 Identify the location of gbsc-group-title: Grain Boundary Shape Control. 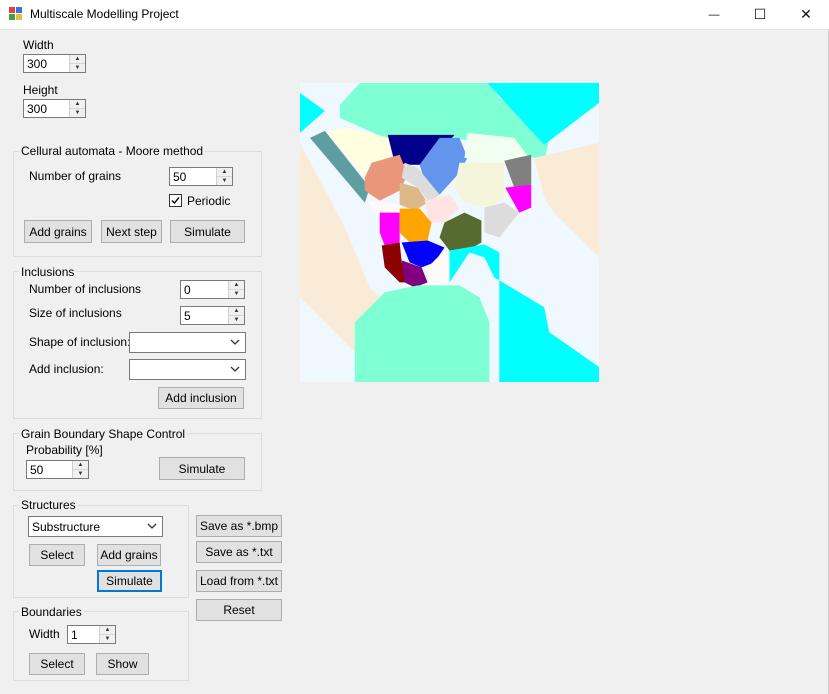
(103, 434).